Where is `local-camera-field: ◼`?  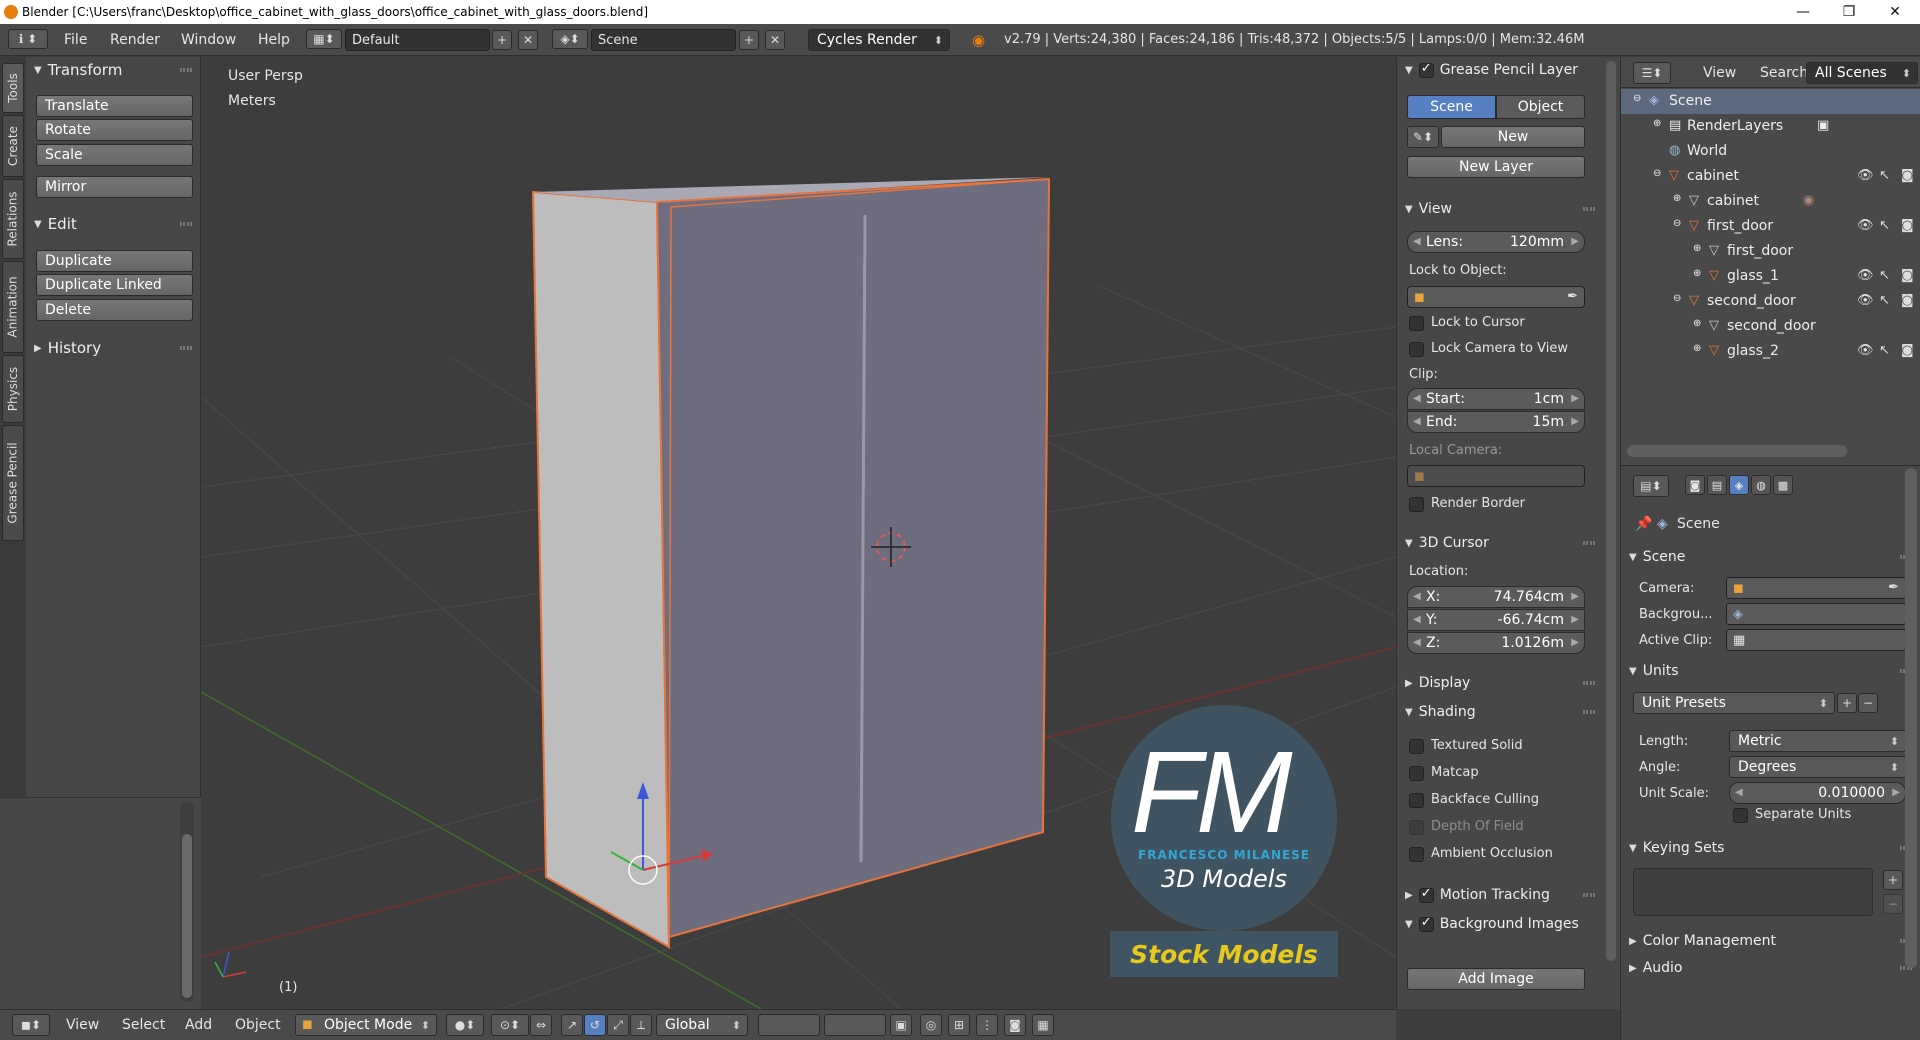
local-camera-field: ◼ is located at coordinates (1496, 476).